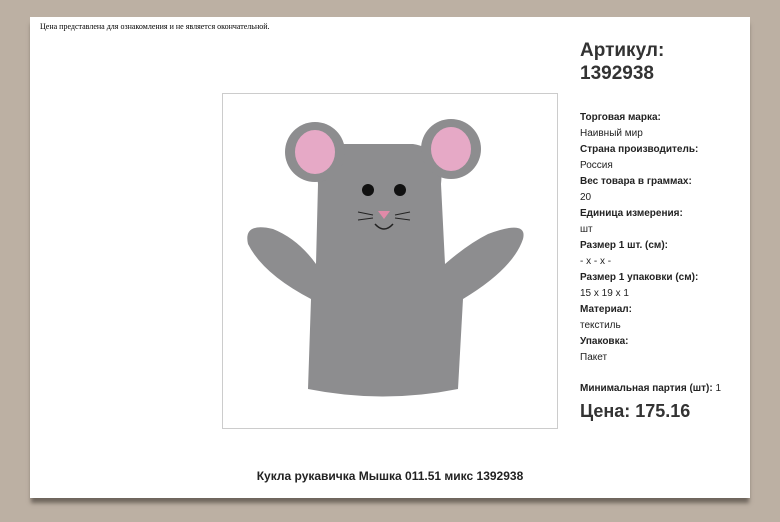 This screenshot has width=780, height=522. I want to click on article-label: Артикул:, so click(622, 50).